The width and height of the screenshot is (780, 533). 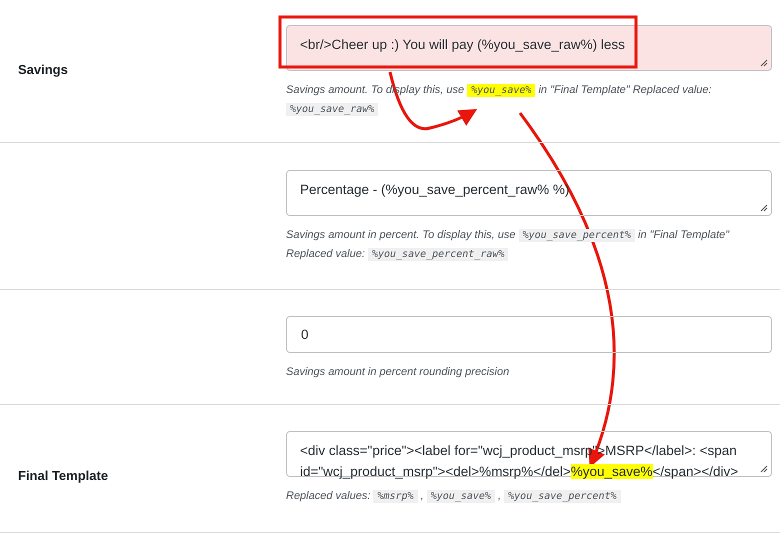 I want to click on text-area: Percentage - (%you_save_percent_raw% %), so click(x=529, y=193).